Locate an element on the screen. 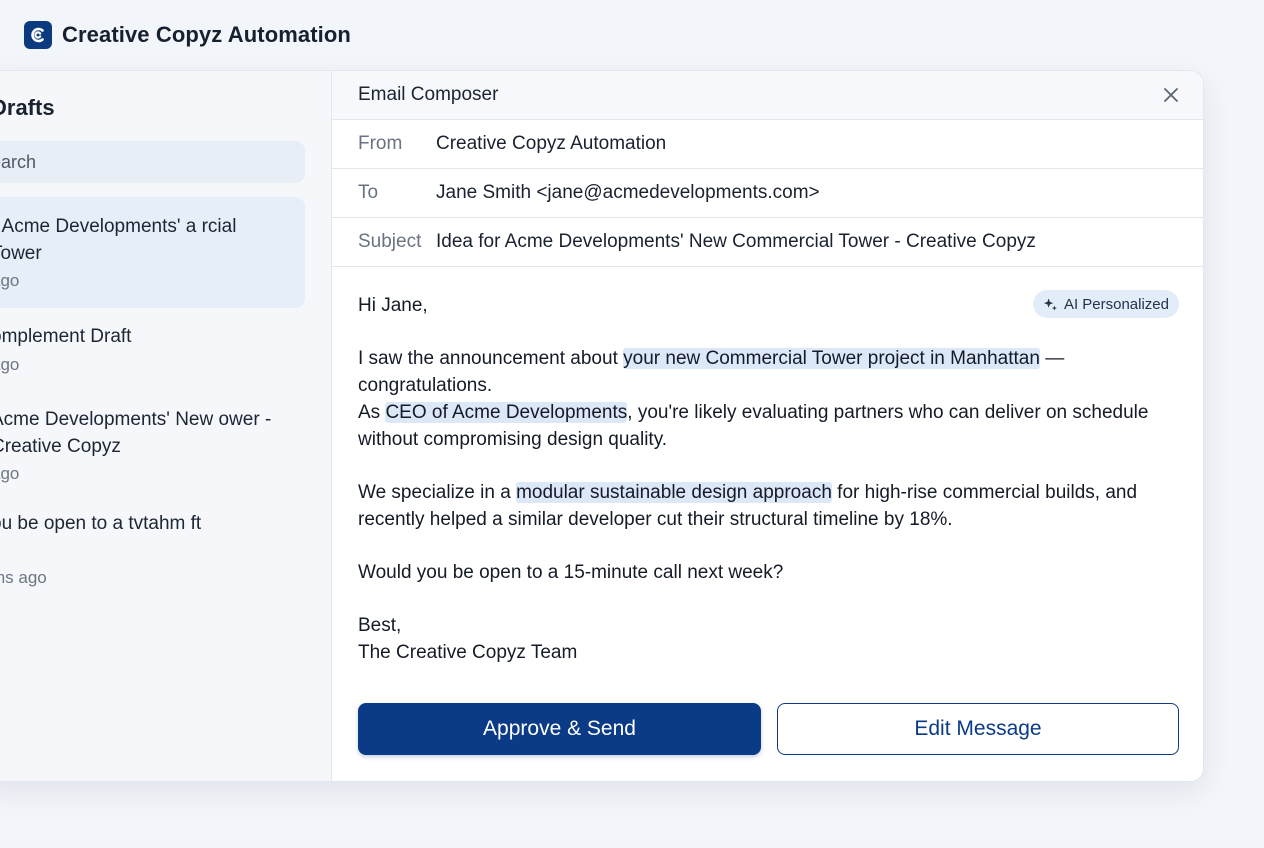 This screenshot has height=848, width=1264. edit-message-button: Edit Message is located at coordinates (978, 729).